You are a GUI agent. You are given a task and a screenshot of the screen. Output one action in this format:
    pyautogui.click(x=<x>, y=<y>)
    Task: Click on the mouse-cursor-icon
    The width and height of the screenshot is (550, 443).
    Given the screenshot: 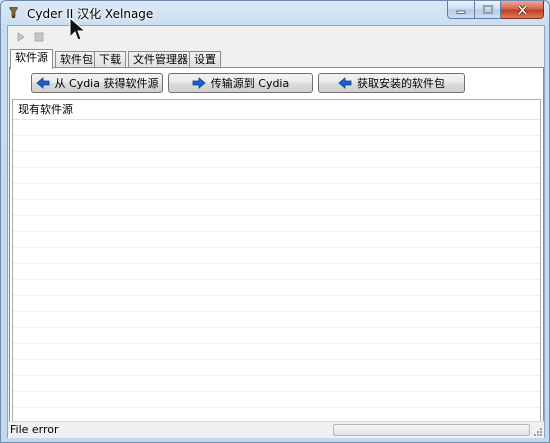 What is the action you would take?
    pyautogui.click(x=78, y=29)
    